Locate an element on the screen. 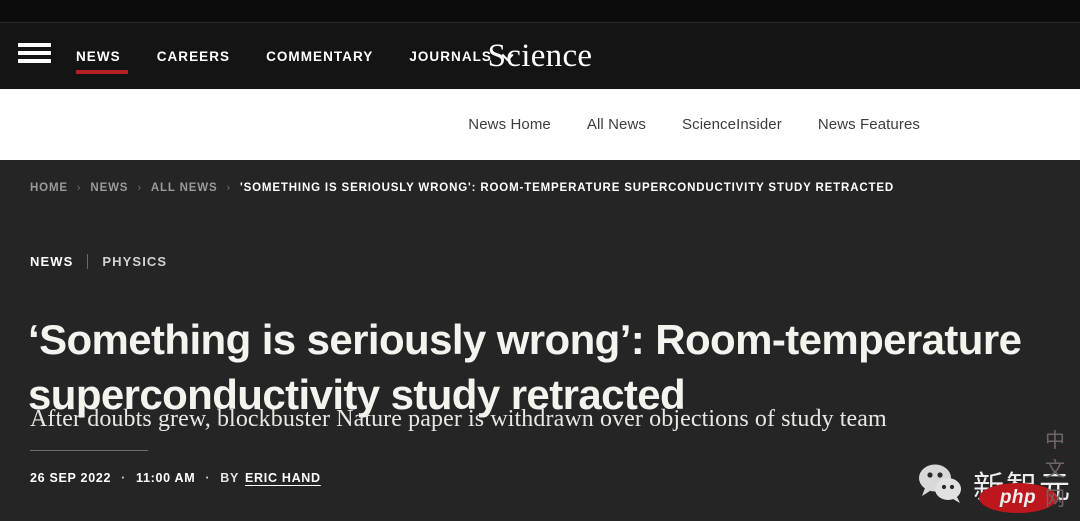 This screenshot has width=1080, height=521. nav-item-label: COMMENTARY is located at coordinates (320, 56).